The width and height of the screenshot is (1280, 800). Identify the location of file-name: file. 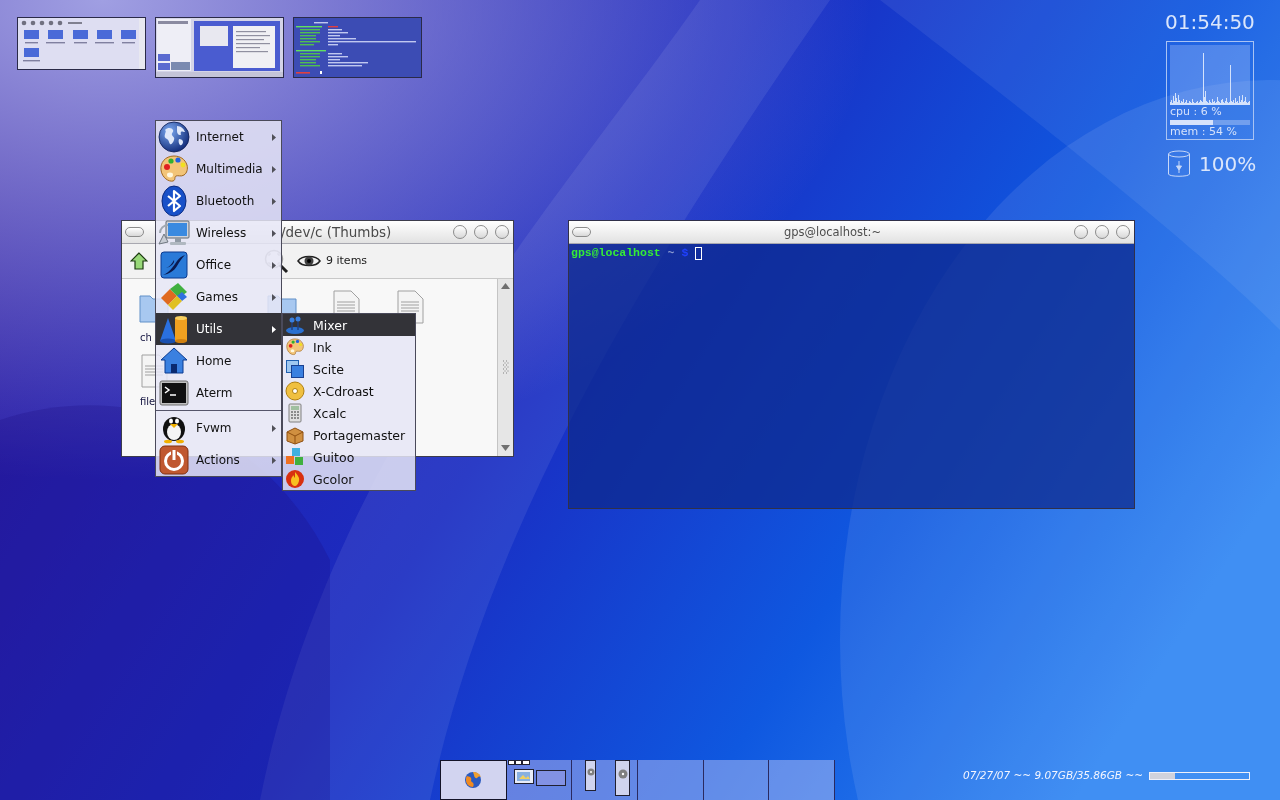
(148, 402).